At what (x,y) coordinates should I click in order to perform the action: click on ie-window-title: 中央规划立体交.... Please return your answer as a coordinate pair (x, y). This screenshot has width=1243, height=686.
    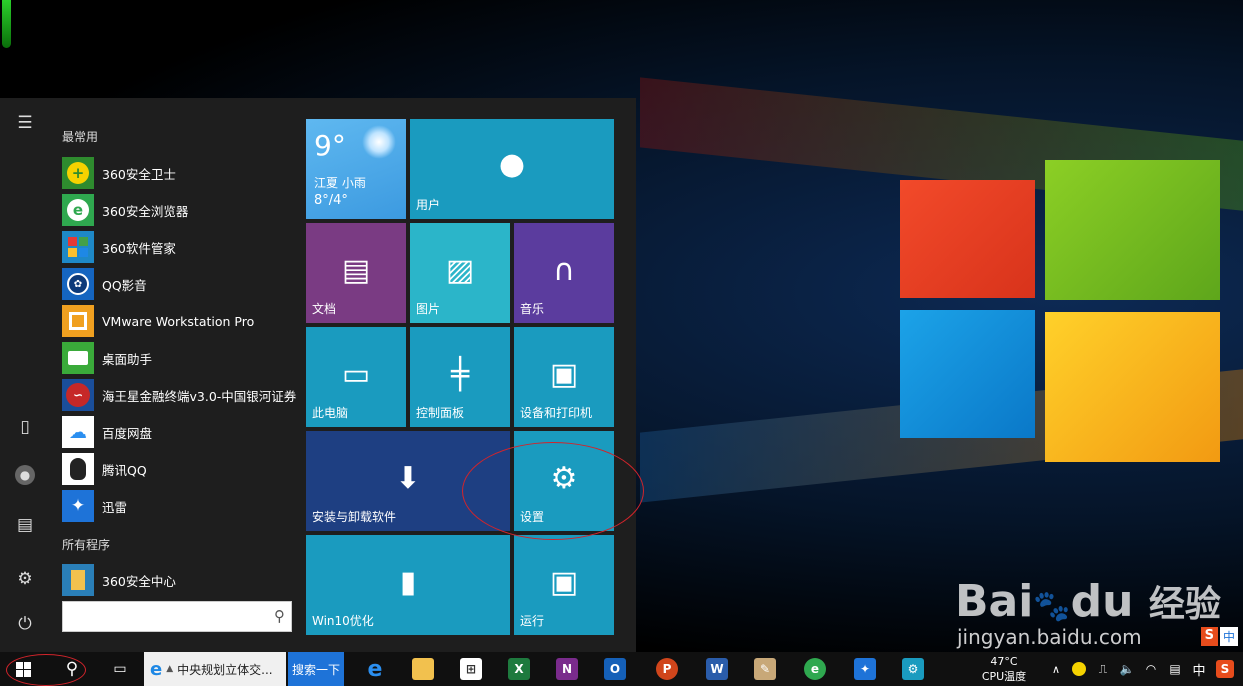
    Looking at the image, I should click on (225, 669).